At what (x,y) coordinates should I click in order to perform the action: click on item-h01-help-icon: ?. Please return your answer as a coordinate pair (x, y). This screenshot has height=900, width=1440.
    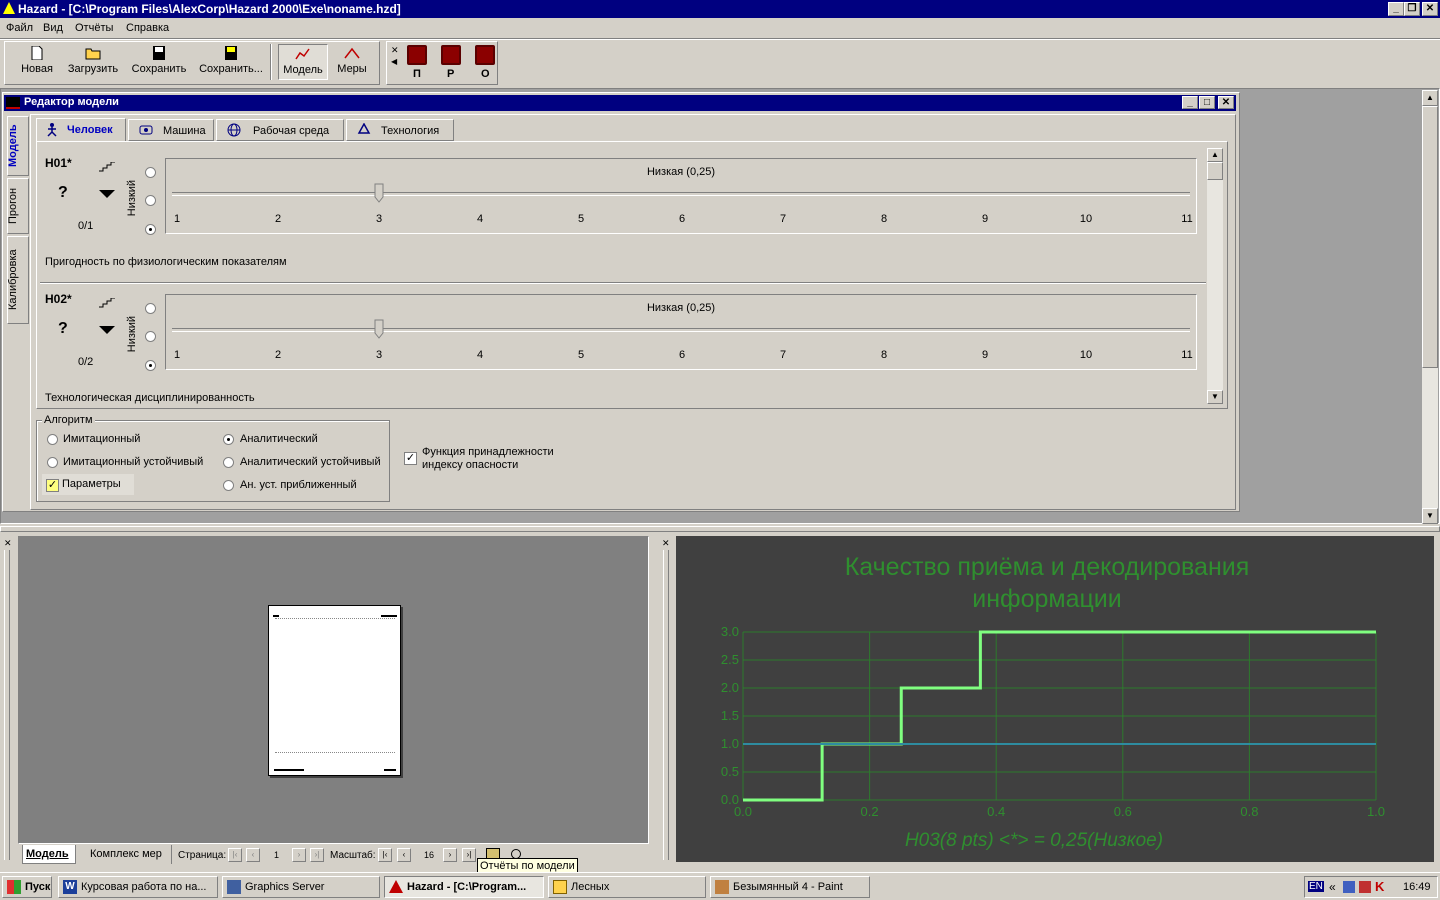
    Looking at the image, I should click on (63, 193).